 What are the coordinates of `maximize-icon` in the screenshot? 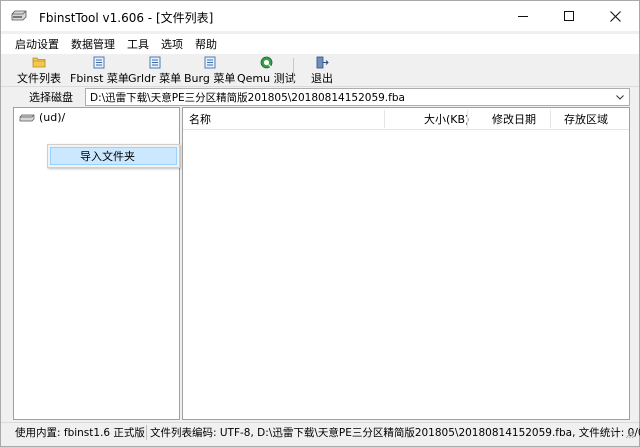 It's located at (569, 16).